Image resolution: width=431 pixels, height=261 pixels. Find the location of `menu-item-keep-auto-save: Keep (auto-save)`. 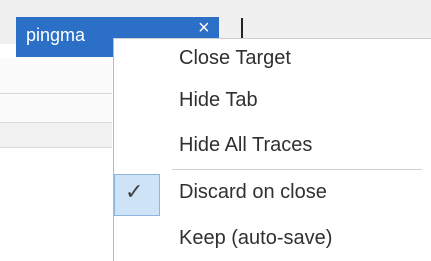

menu-item-keep-auto-save: Keep (auto-save) is located at coordinates (255, 238).